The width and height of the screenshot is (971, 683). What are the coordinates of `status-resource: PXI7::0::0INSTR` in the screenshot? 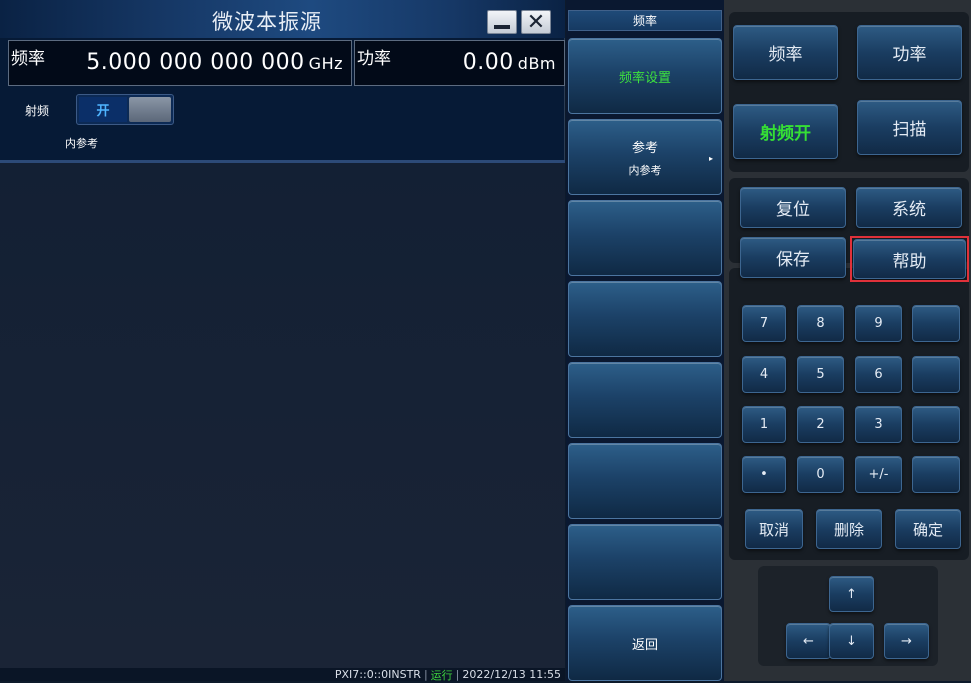 It's located at (377, 674).